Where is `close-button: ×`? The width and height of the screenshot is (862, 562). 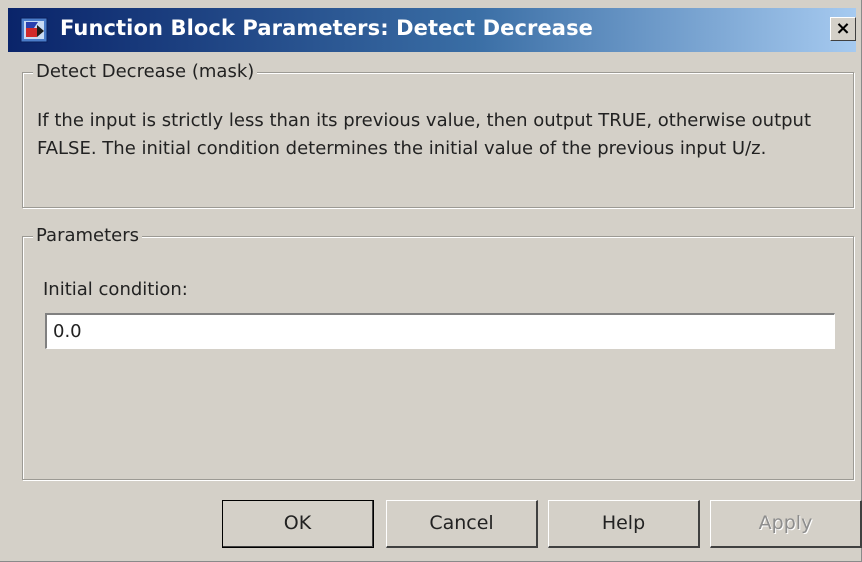 close-button: × is located at coordinates (843, 29).